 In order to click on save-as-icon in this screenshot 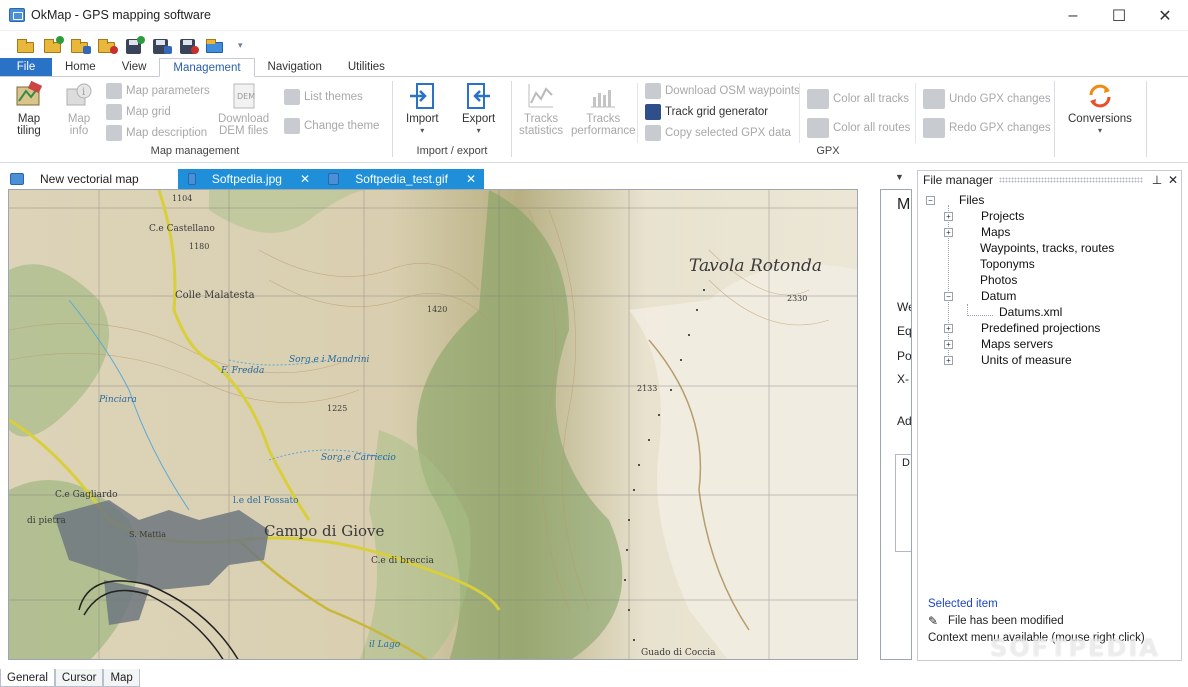, I will do `click(161, 45)`.